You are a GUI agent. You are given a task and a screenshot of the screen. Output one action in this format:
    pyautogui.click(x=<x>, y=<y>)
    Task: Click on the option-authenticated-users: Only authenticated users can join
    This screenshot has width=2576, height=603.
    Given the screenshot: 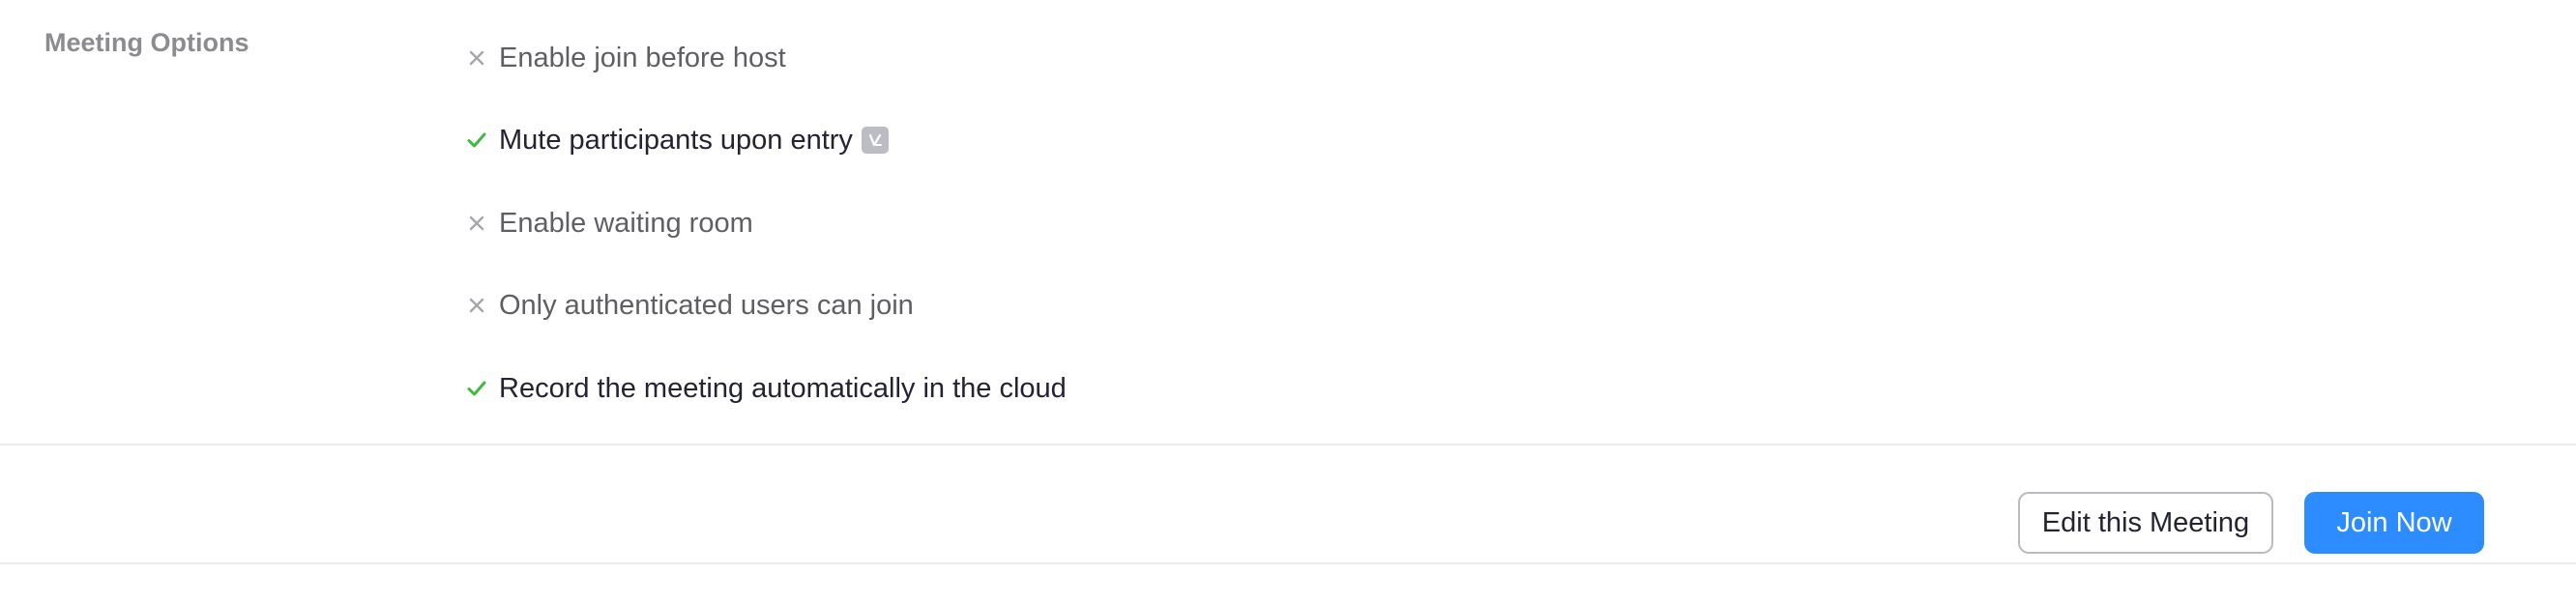 What is the action you would take?
    pyautogui.click(x=764, y=306)
    